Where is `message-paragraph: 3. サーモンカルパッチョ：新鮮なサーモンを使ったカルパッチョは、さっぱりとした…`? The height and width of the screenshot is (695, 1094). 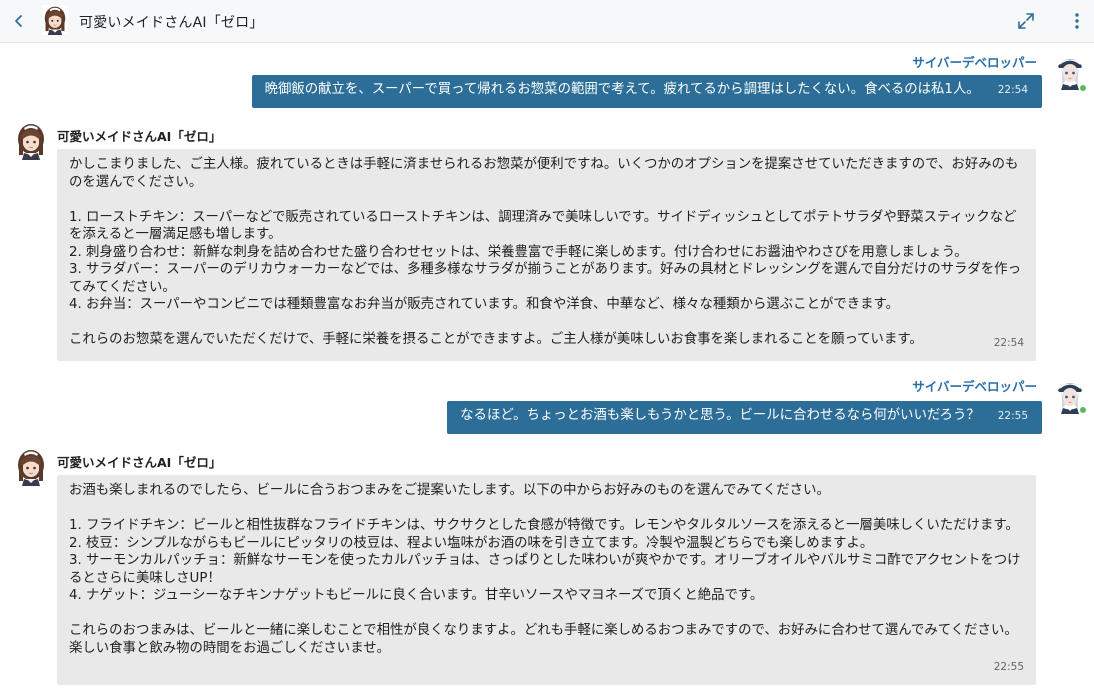 message-paragraph: 3. サーモンカルパッチョ：新鮮なサーモンを使ったカルパッチョは、さっぱりとした… is located at coordinates (545, 569).